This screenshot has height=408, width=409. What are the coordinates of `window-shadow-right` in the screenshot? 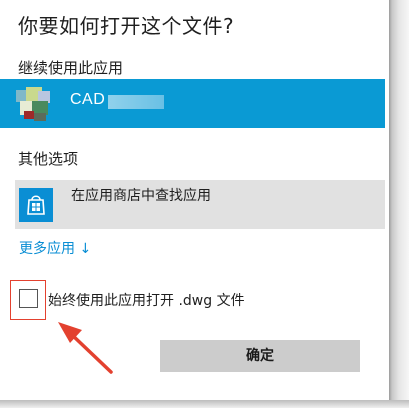 It's located at (399, 204).